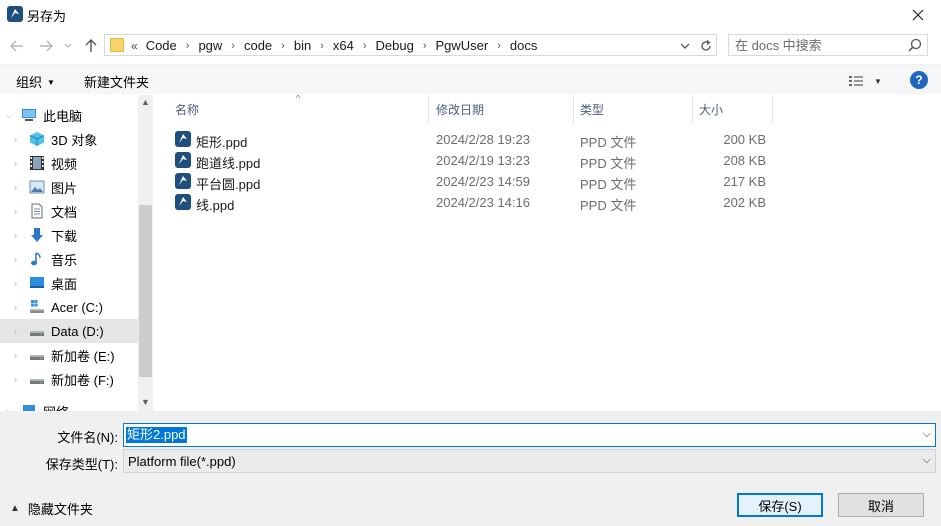  What do you see at coordinates (395, 45) in the screenshot?
I see `crumb-debug: Debug` at bounding box center [395, 45].